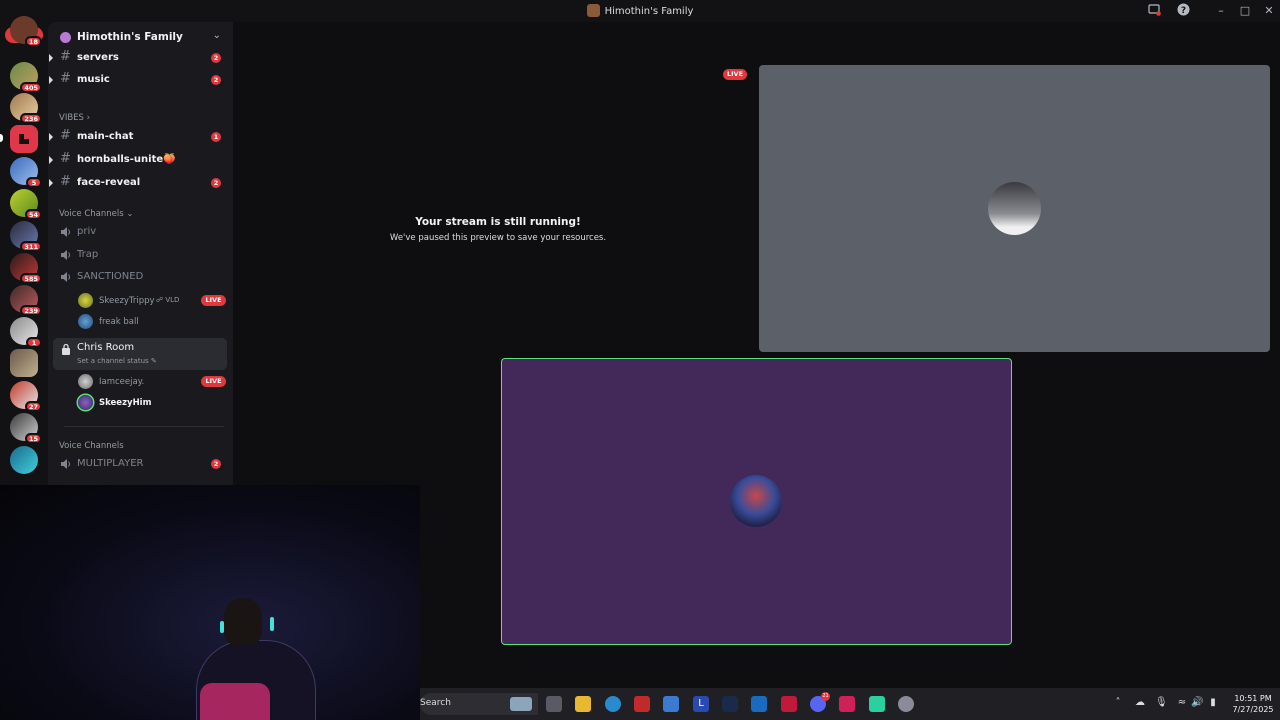 This screenshot has width=1280, height=720. I want to click on speaker-icon, so click(65, 232).